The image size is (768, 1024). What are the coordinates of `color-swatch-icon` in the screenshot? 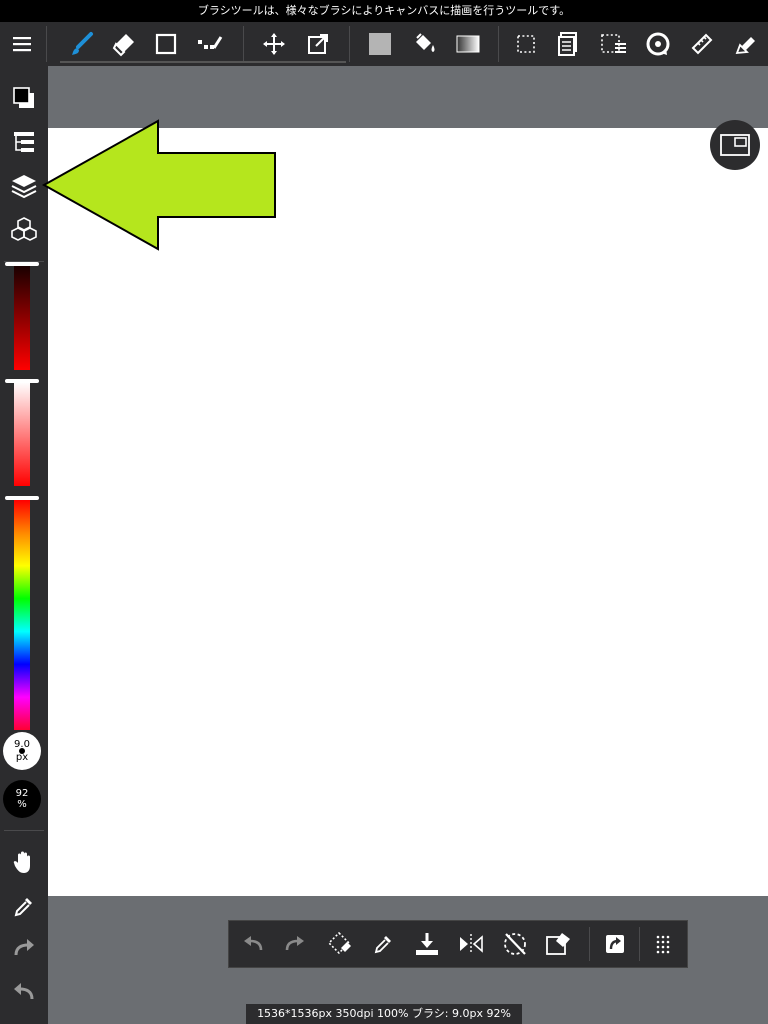 It's located at (23, 97).